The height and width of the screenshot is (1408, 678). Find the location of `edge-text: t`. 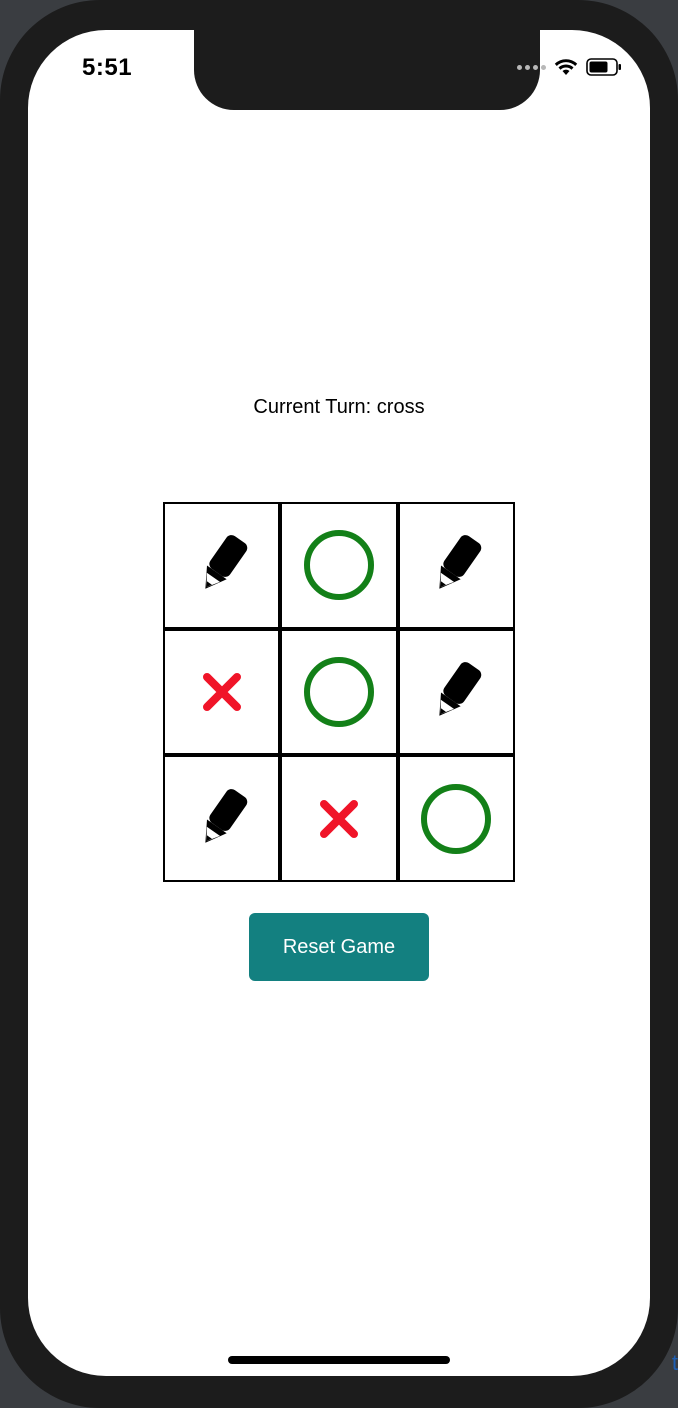

edge-text: t is located at coordinates (674, 1362).